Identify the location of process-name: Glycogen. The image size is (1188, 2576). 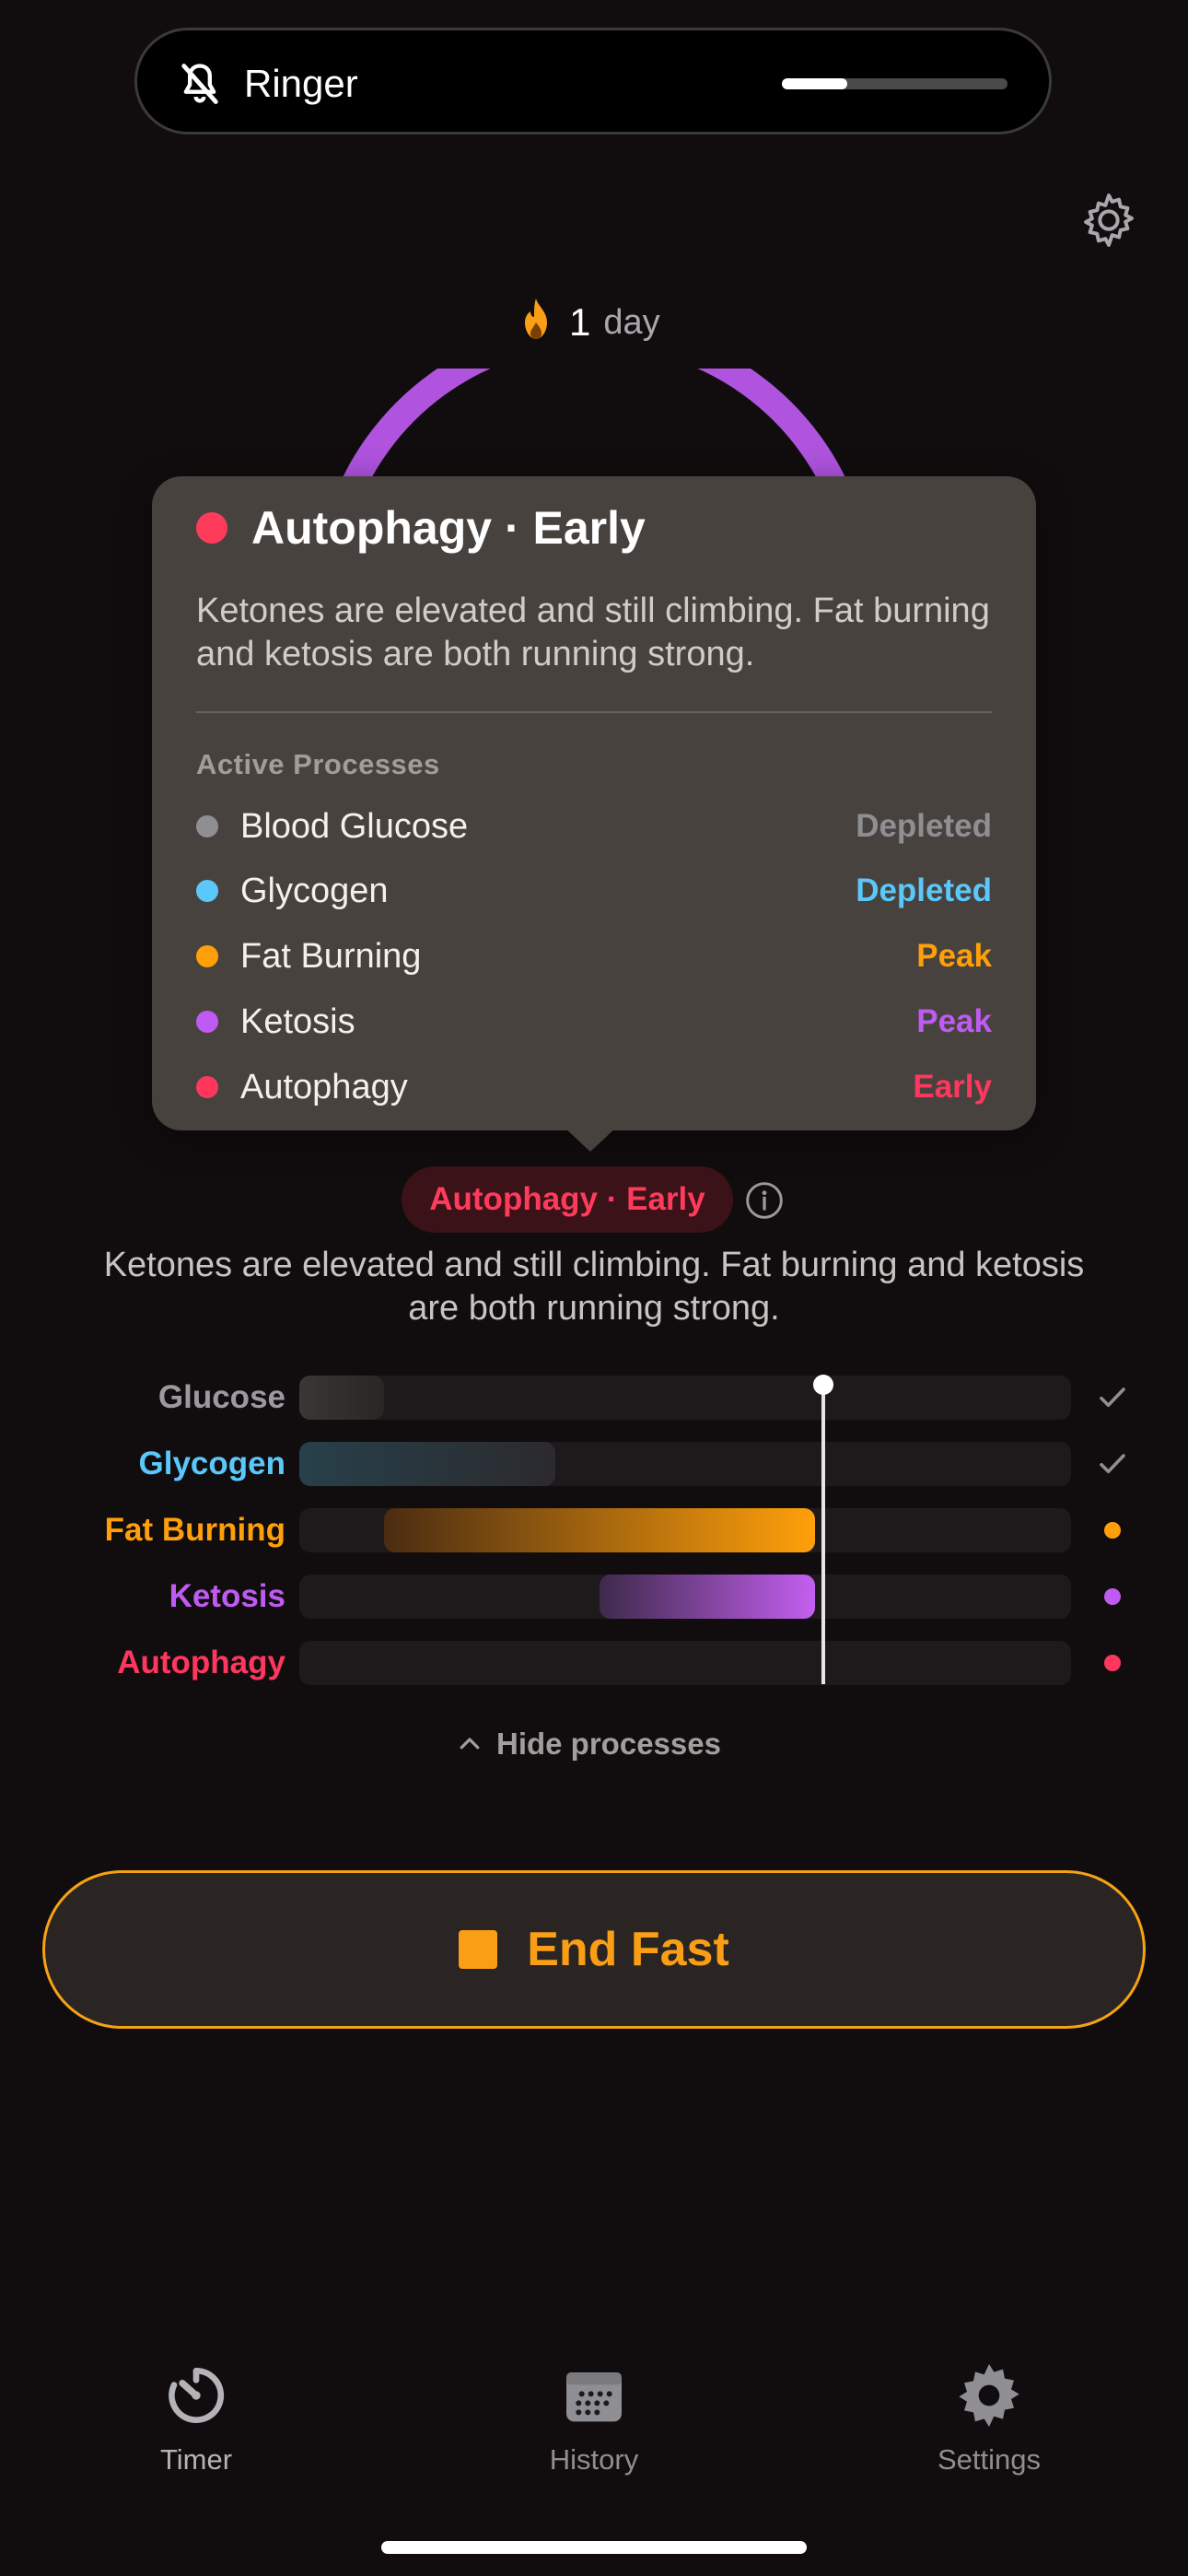
(314, 891).